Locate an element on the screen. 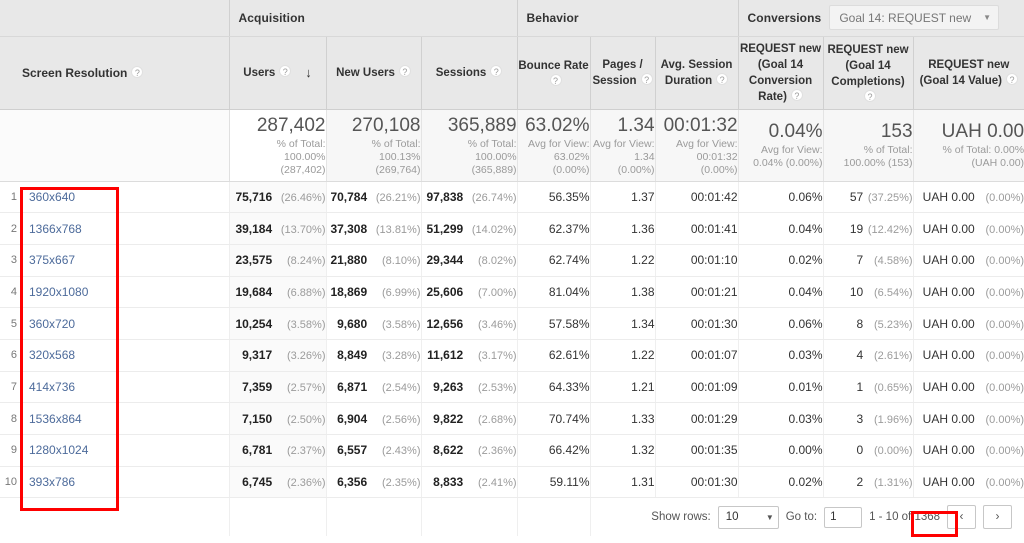 This screenshot has width=1024, height=543. column-header-bounce-rate: Bounce Rate? is located at coordinates (554, 73).